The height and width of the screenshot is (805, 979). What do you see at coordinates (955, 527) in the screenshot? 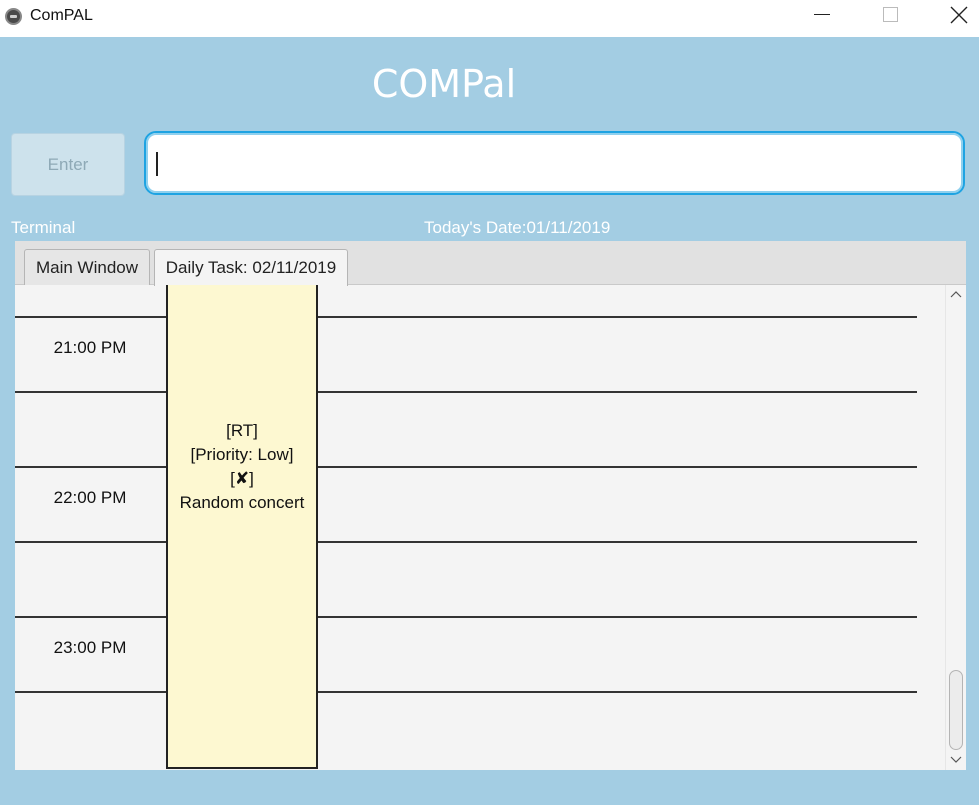
I see `vertical-scrollbar` at bounding box center [955, 527].